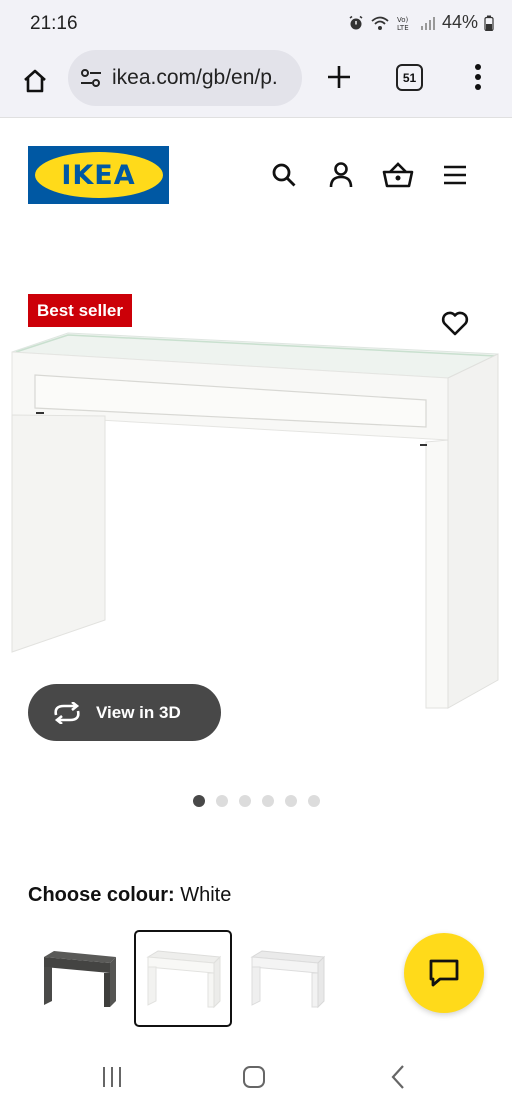 The height and width of the screenshot is (1109, 512). I want to click on chat-icon, so click(444, 973).